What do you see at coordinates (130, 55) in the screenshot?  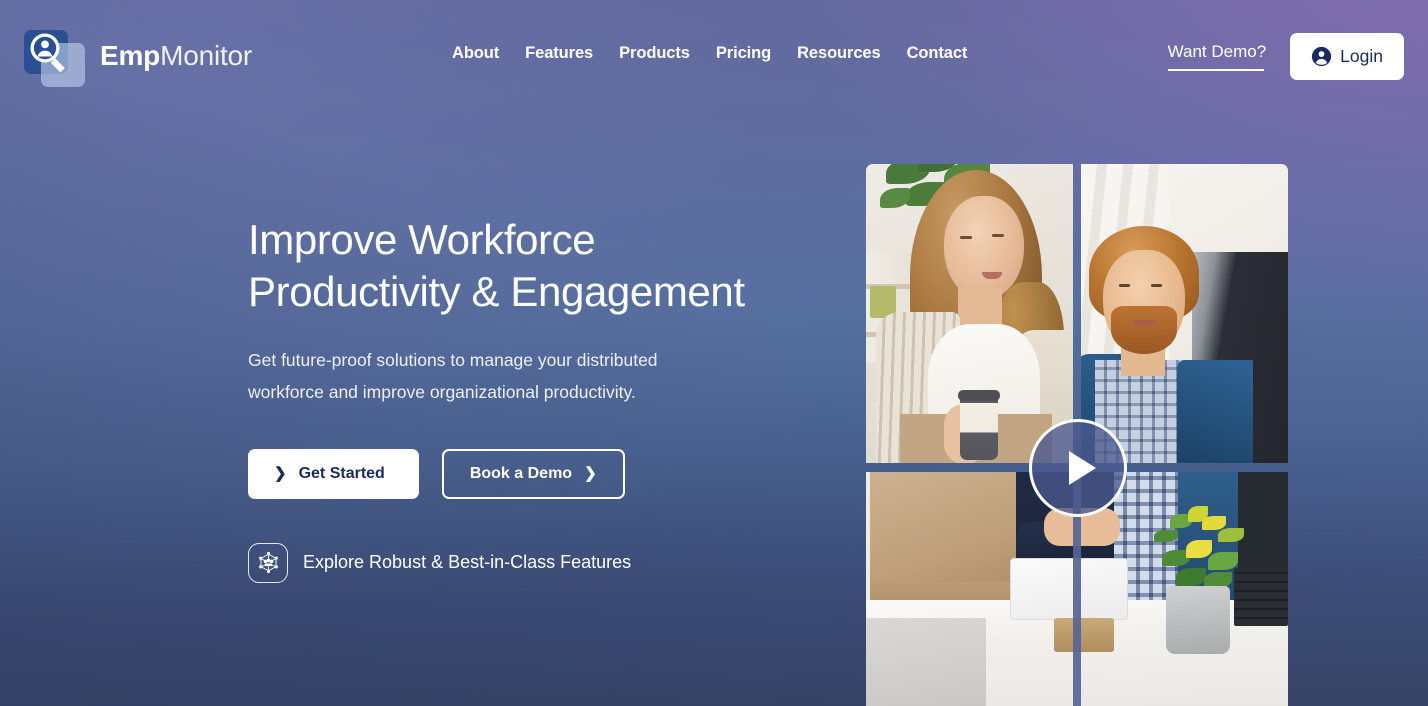 I see `brand-name-bold: Emp` at bounding box center [130, 55].